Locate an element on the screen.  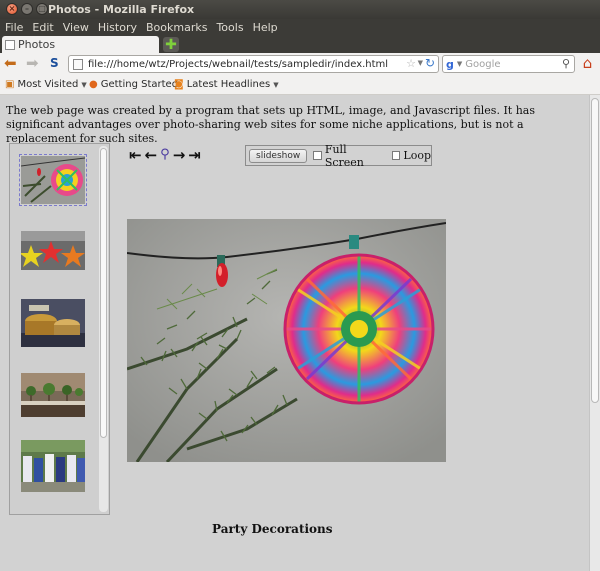
menu-file: File is located at coordinates (14, 27).